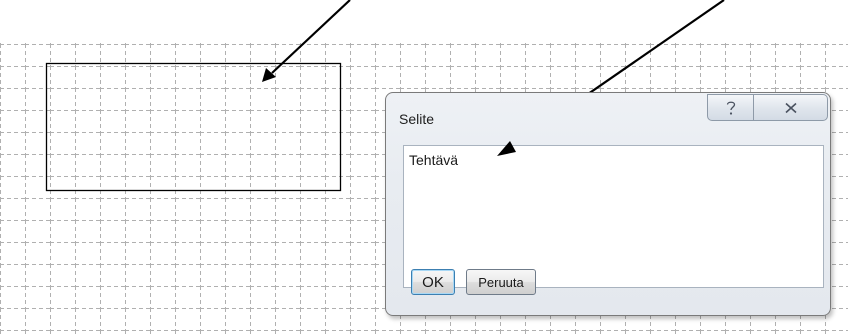 Image resolution: width=848 pixels, height=334 pixels. What do you see at coordinates (433, 282) in the screenshot?
I see `ok-button: OK` at bounding box center [433, 282].